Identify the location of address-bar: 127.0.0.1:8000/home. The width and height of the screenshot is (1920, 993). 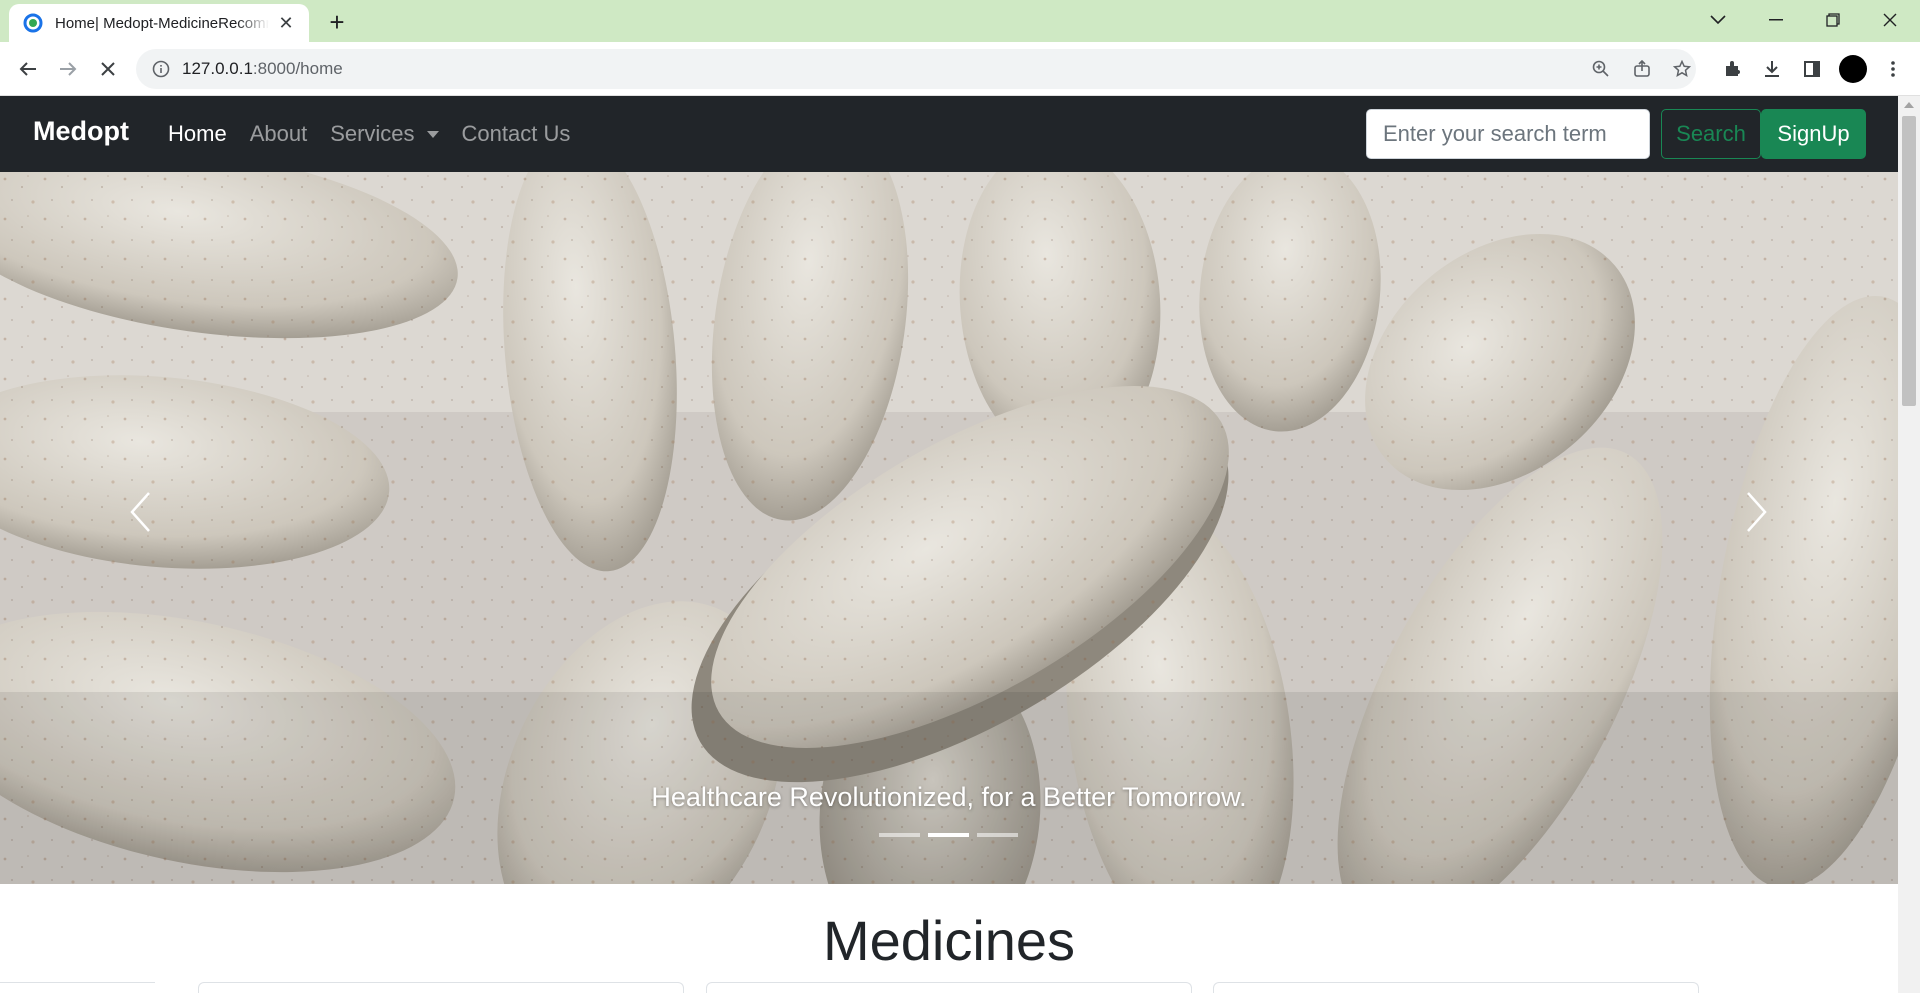
(916, 69).